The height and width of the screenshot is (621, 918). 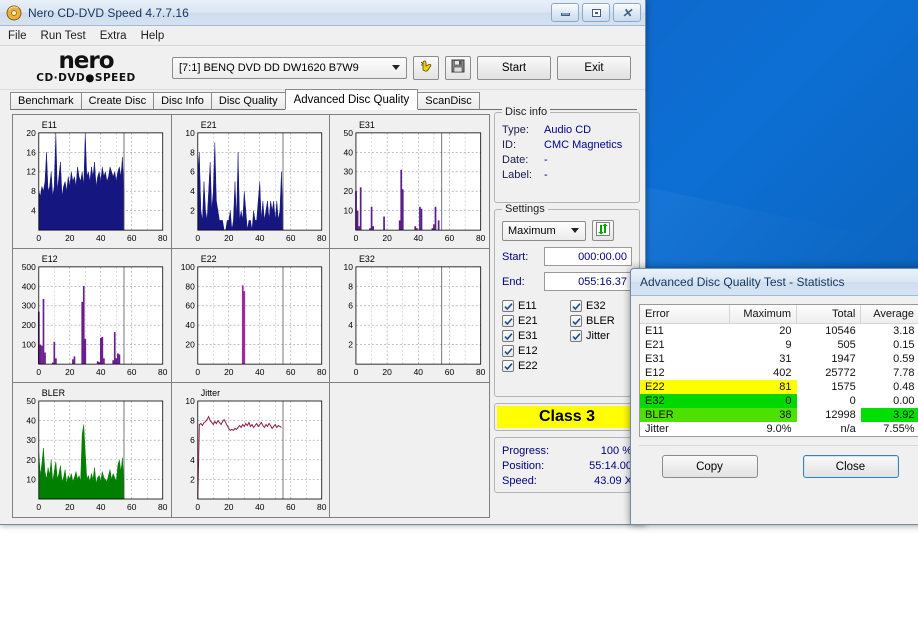 I want to click on speed-select: Maximum, so click(x=544, y=230).